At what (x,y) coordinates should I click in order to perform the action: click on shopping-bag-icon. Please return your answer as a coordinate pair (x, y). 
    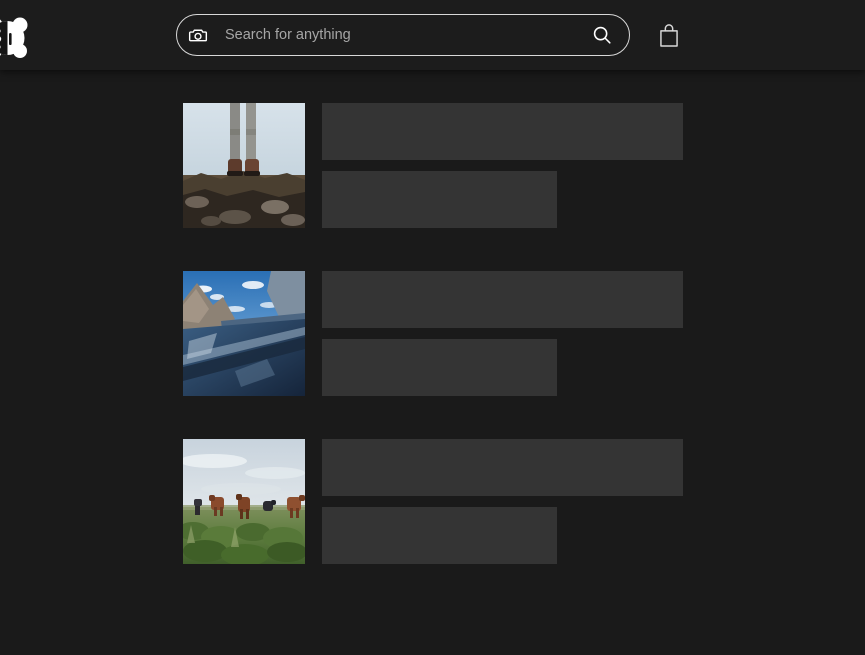
    Looking at the image, I should click on (669, 35).